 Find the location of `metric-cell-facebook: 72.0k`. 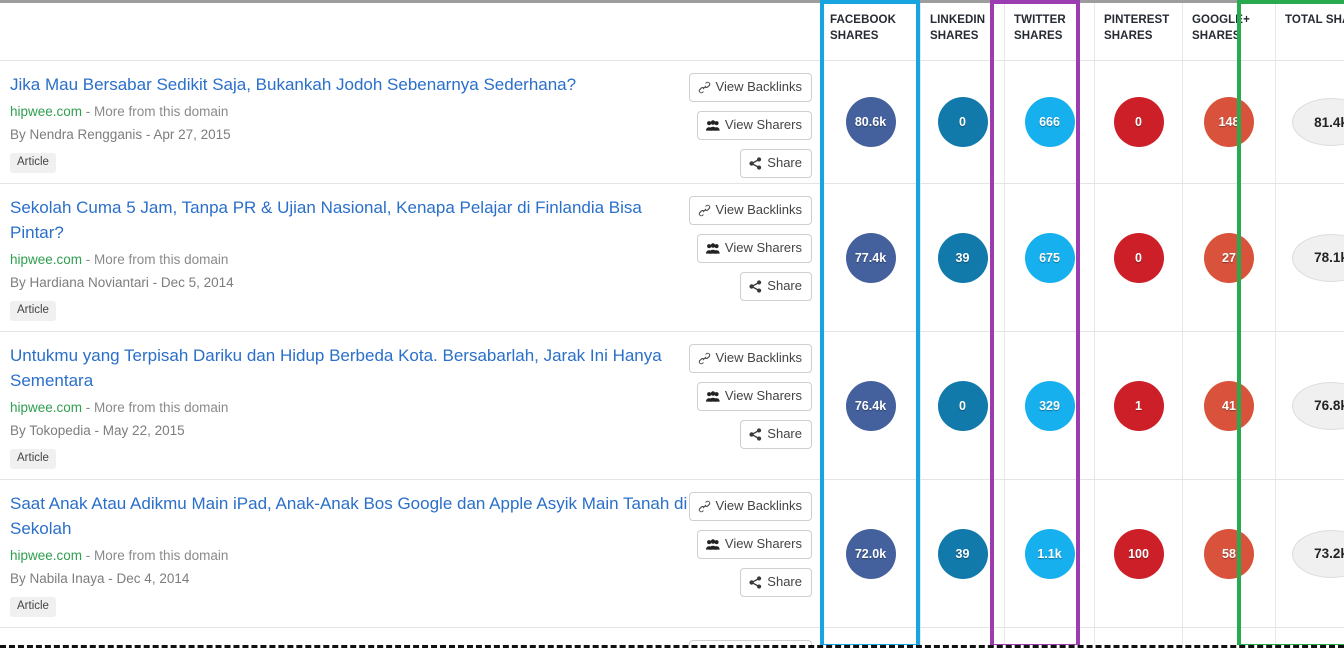

metric-cell-facebook: 72.0k is located at coordinates (870, 553).